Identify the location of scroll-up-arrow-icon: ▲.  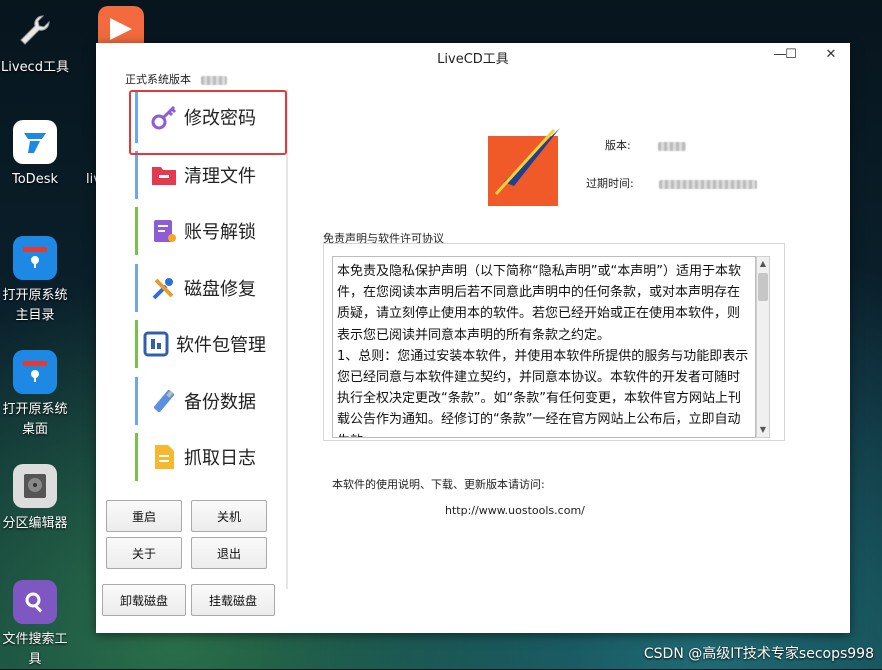
(763, 264).